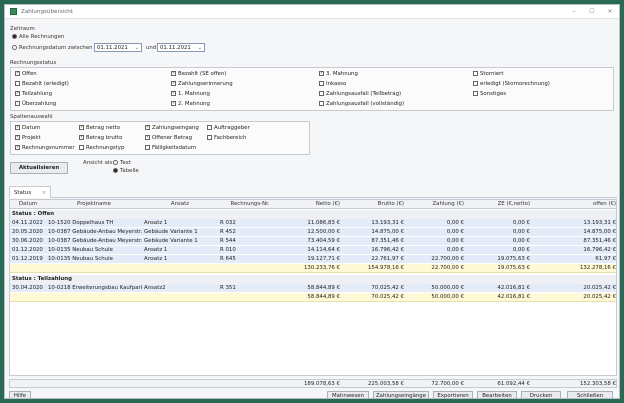 The height and width of the screenshot is (403, 624). I want to click on checkbox-bezahlt-erledigt-: Bezahlt (erledigt), so click(42, 84).